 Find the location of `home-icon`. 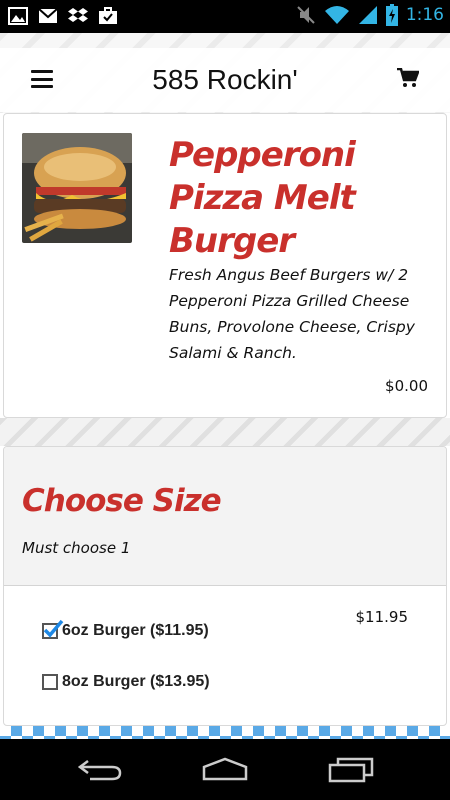

home-icon is located at coordinates (225, 769).